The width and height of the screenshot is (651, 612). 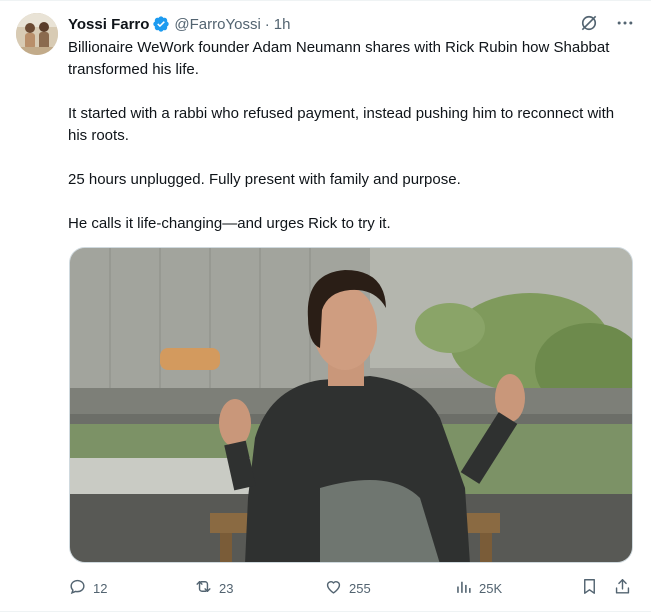 What do you see at coordinates (333, 588) in the screenshot?
I see `like-icon` at bounding box center [333, 588].